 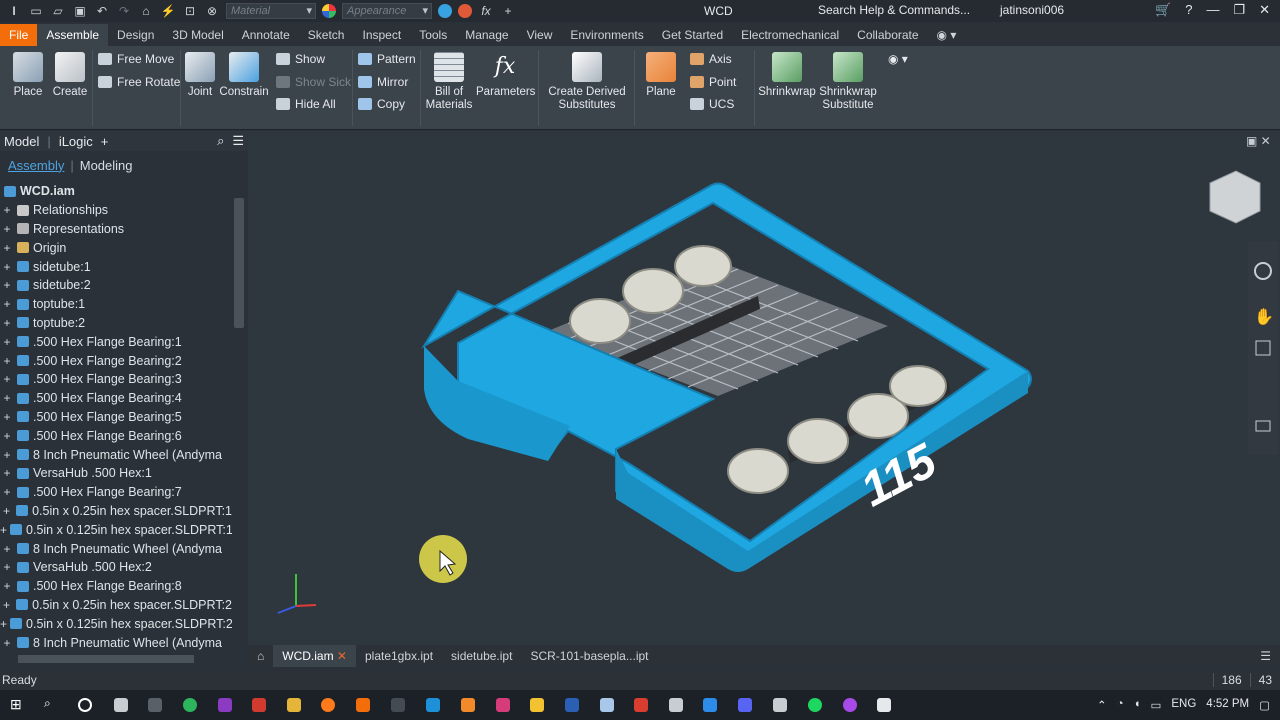 What do you see at coordinates (850, 705) in the screenshot?
I see `messenger-icon` at bounding box center [850, 705].